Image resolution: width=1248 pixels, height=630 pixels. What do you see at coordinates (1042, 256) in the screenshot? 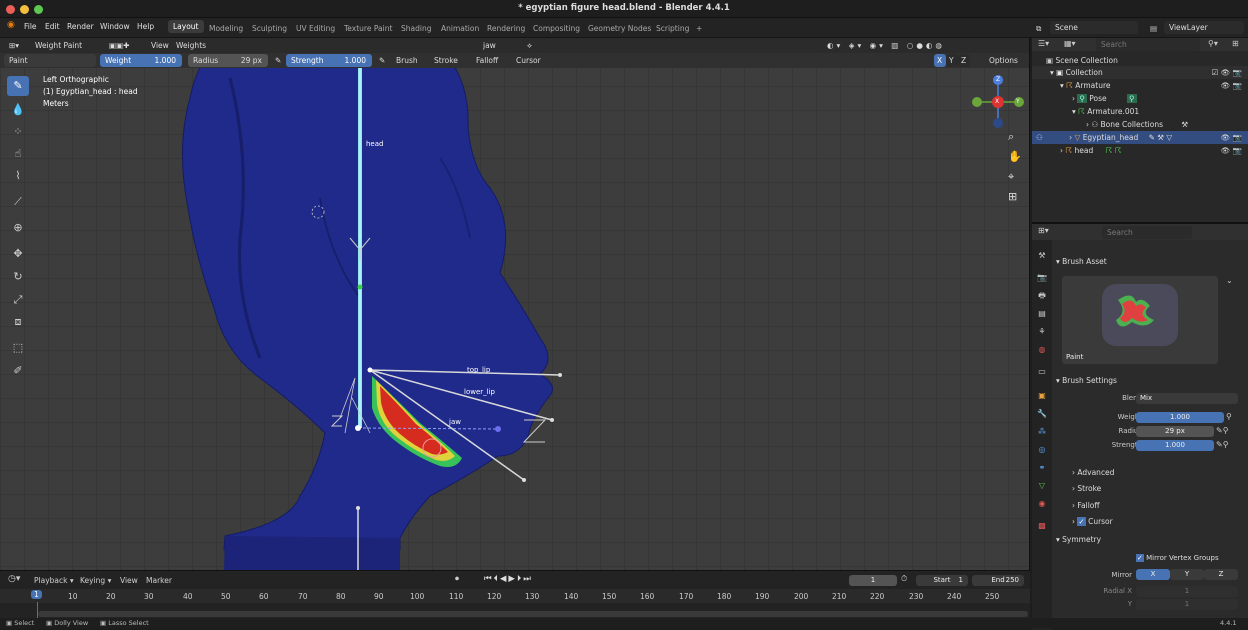
I see `tool-tab-icon: ⚒` at bounding box center [1042, 256].